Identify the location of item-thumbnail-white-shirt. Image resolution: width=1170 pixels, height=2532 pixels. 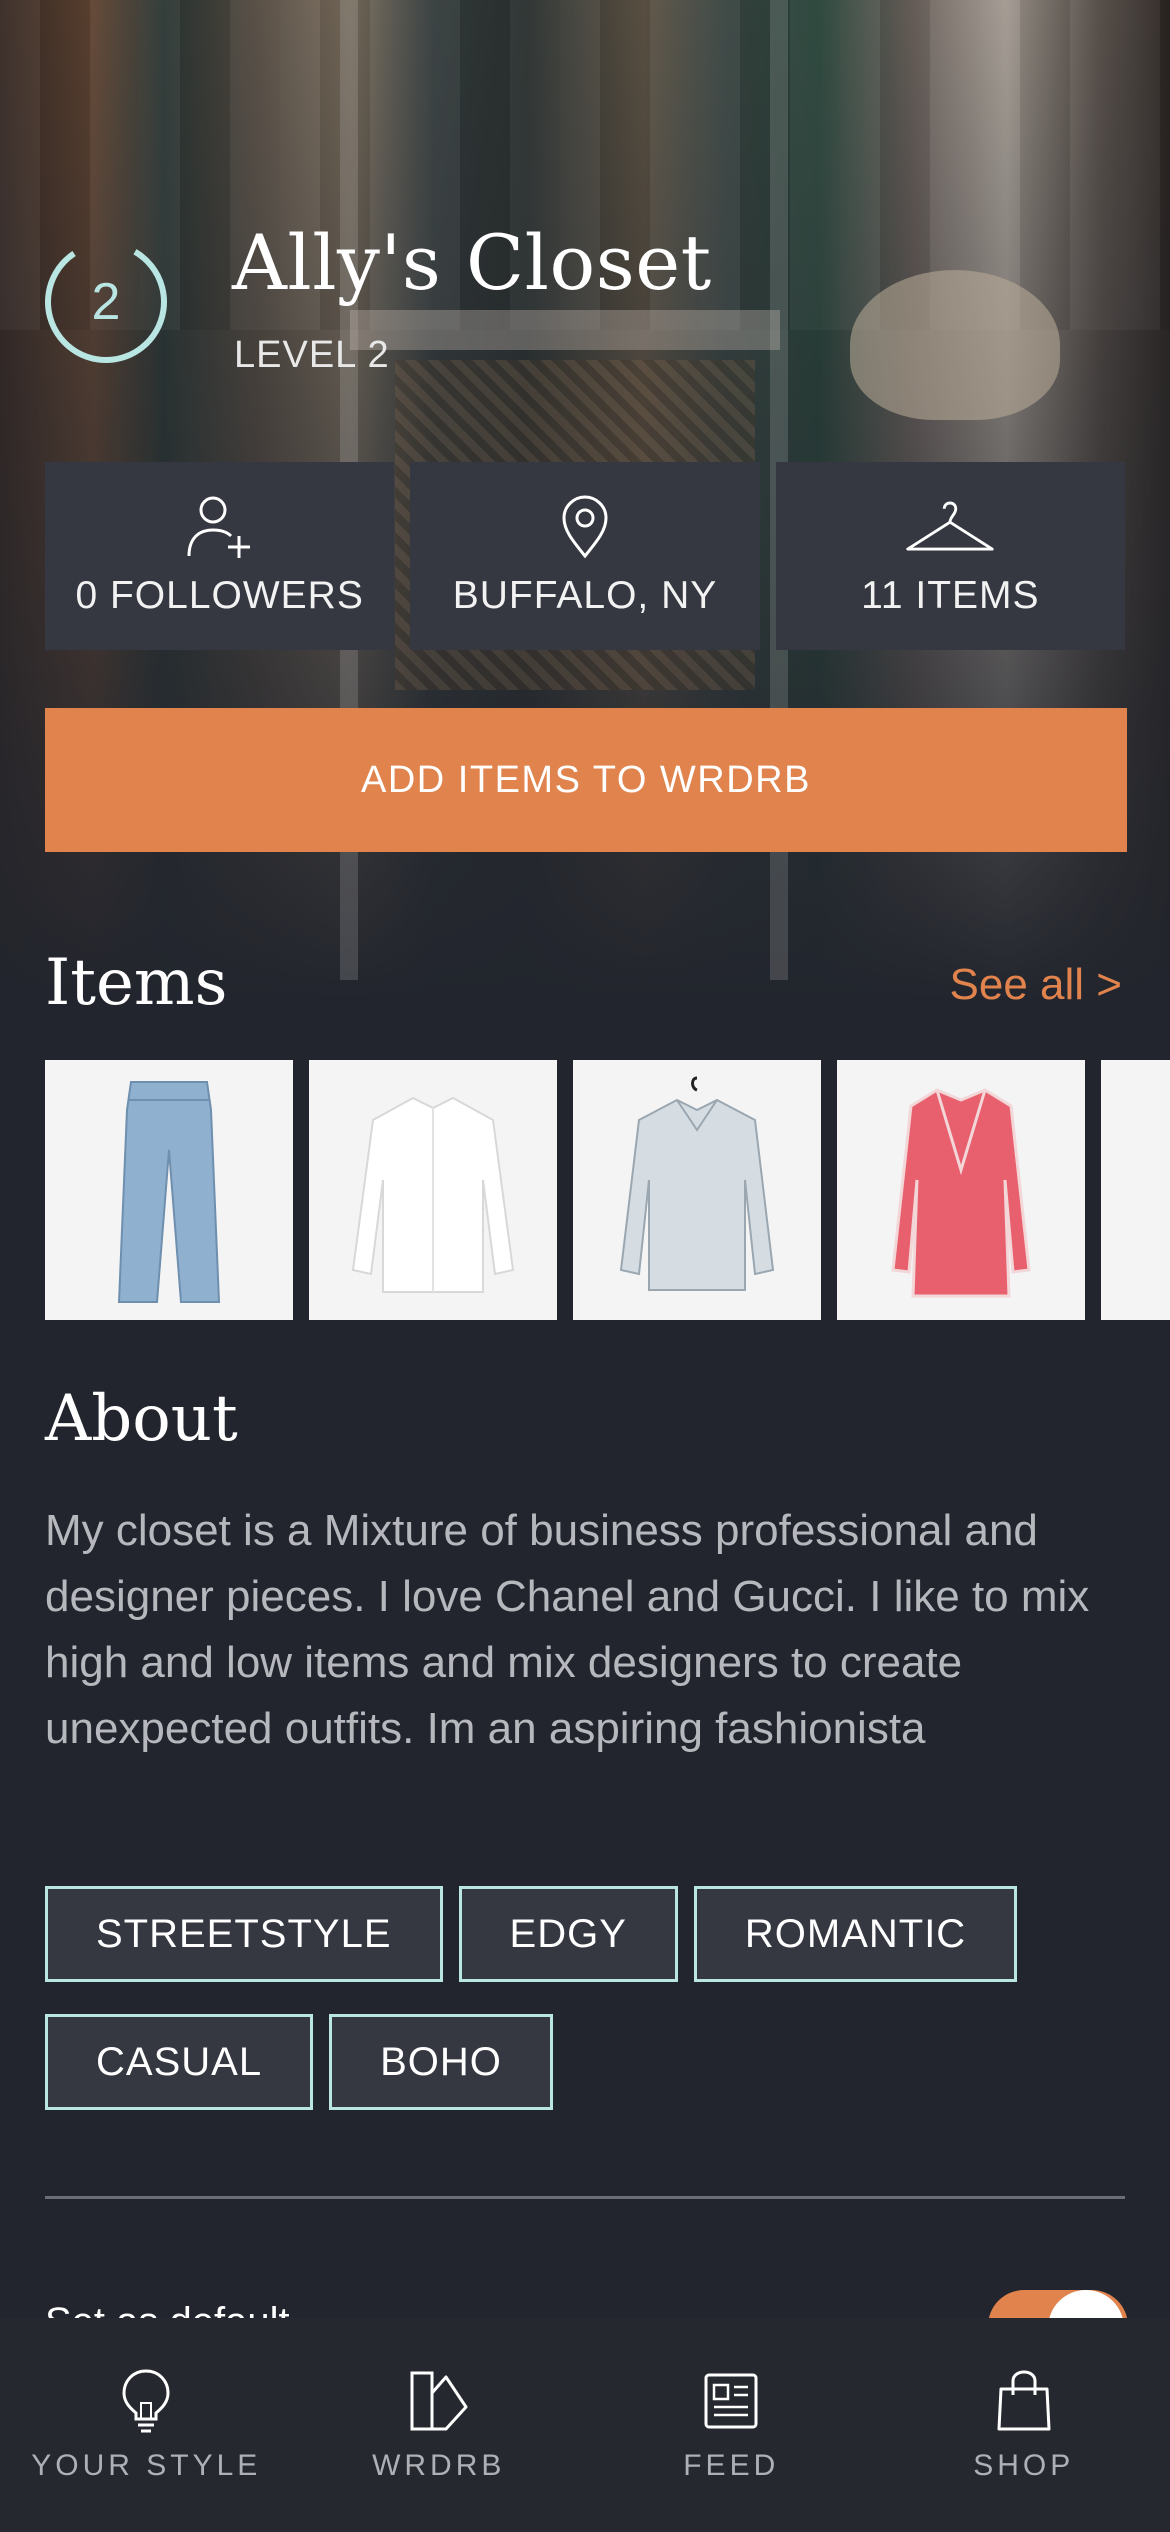
(433, 1190).